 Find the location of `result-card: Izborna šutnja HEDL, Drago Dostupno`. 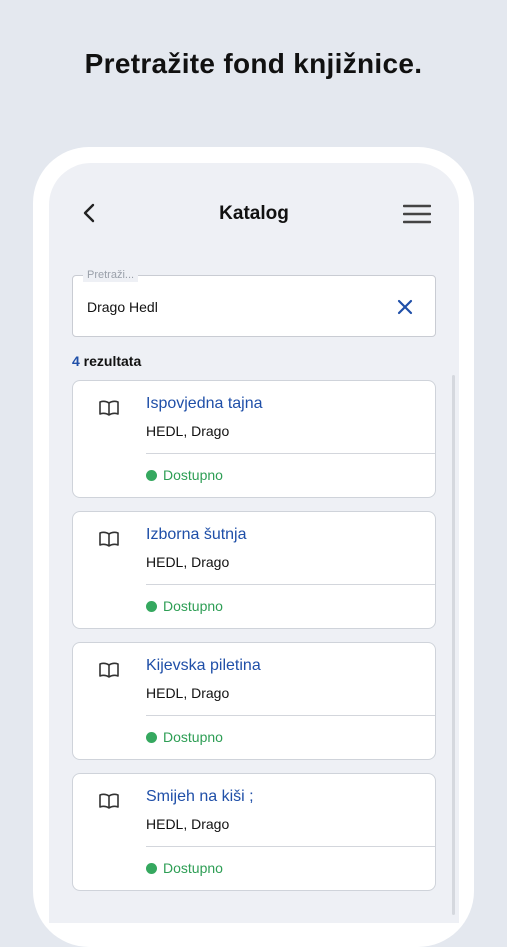

result-card: Izborna šutnja HEDL, Drago Dostupno is located at coordinates (254, 570).